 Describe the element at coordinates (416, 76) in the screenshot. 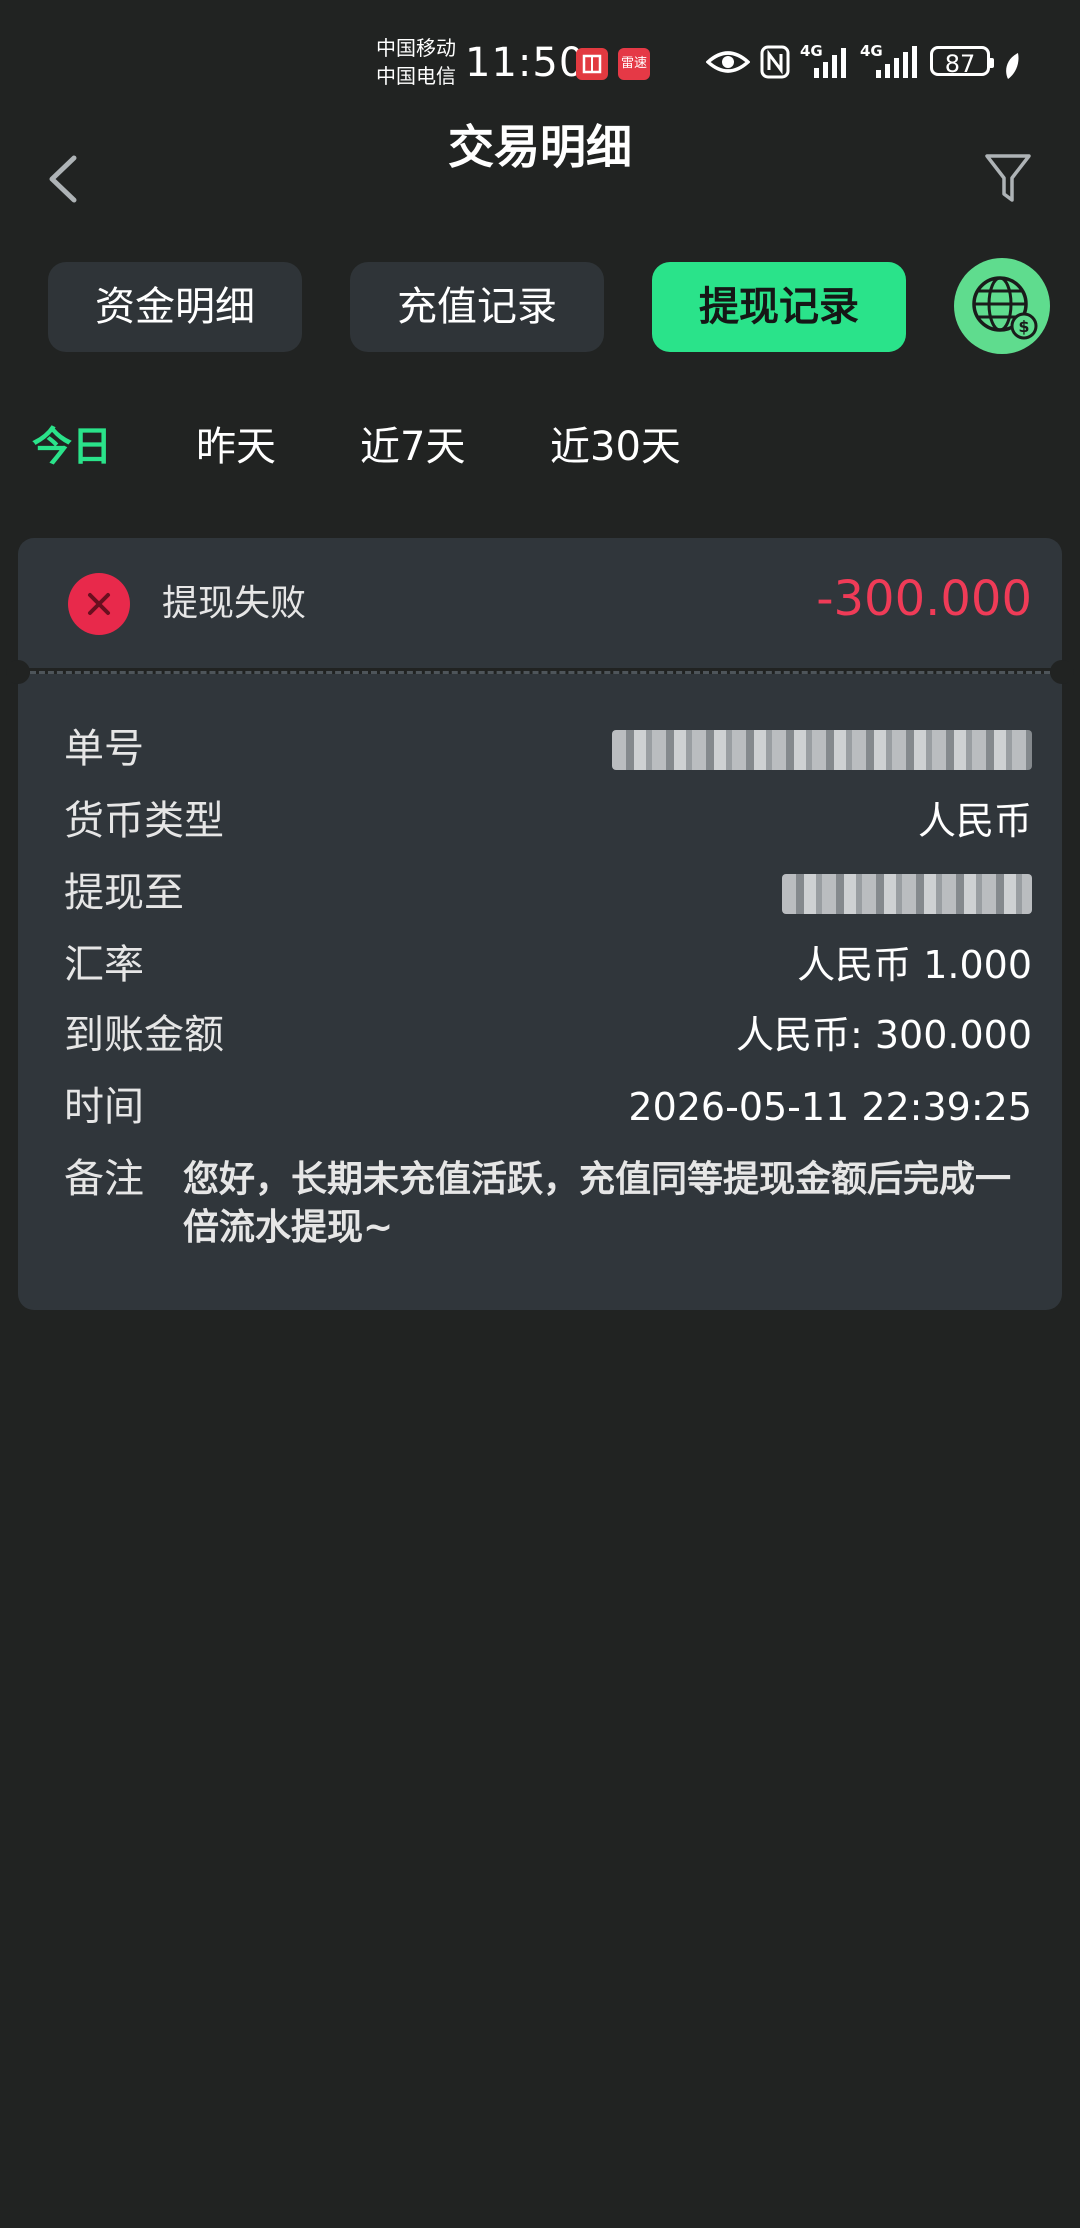

I see `carrier-2: 中国电信` at that location.